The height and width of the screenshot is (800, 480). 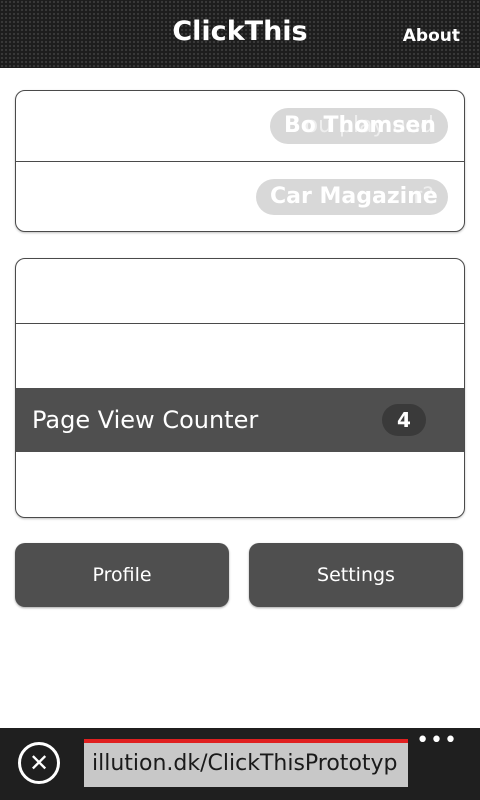 I want to click on pill-label: Car Magazine, so click(x=354, y=196).